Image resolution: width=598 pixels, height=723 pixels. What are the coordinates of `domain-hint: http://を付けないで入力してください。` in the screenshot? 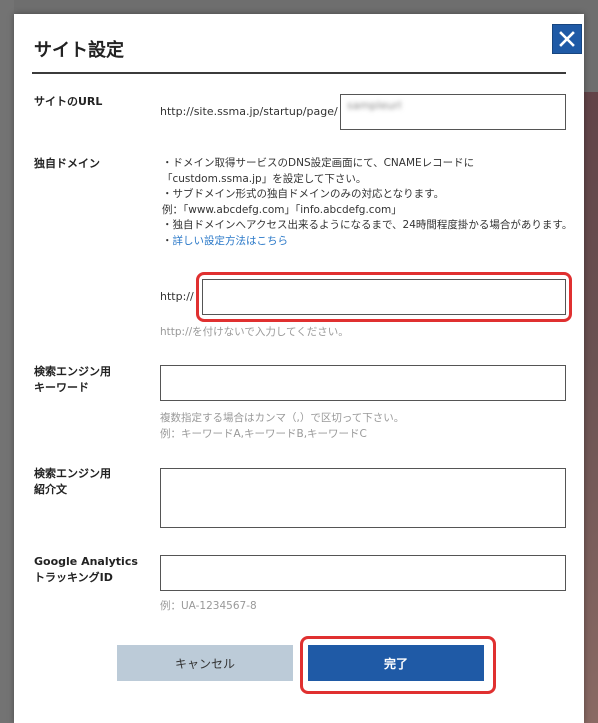 It's located at (254, 332).